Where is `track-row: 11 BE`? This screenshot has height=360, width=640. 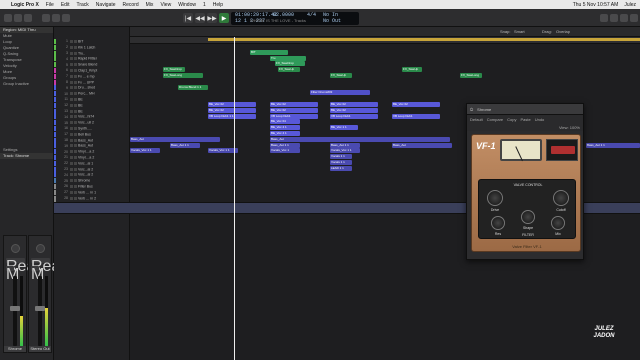
track-row: 11 BE is located at coordinates (92, 99).